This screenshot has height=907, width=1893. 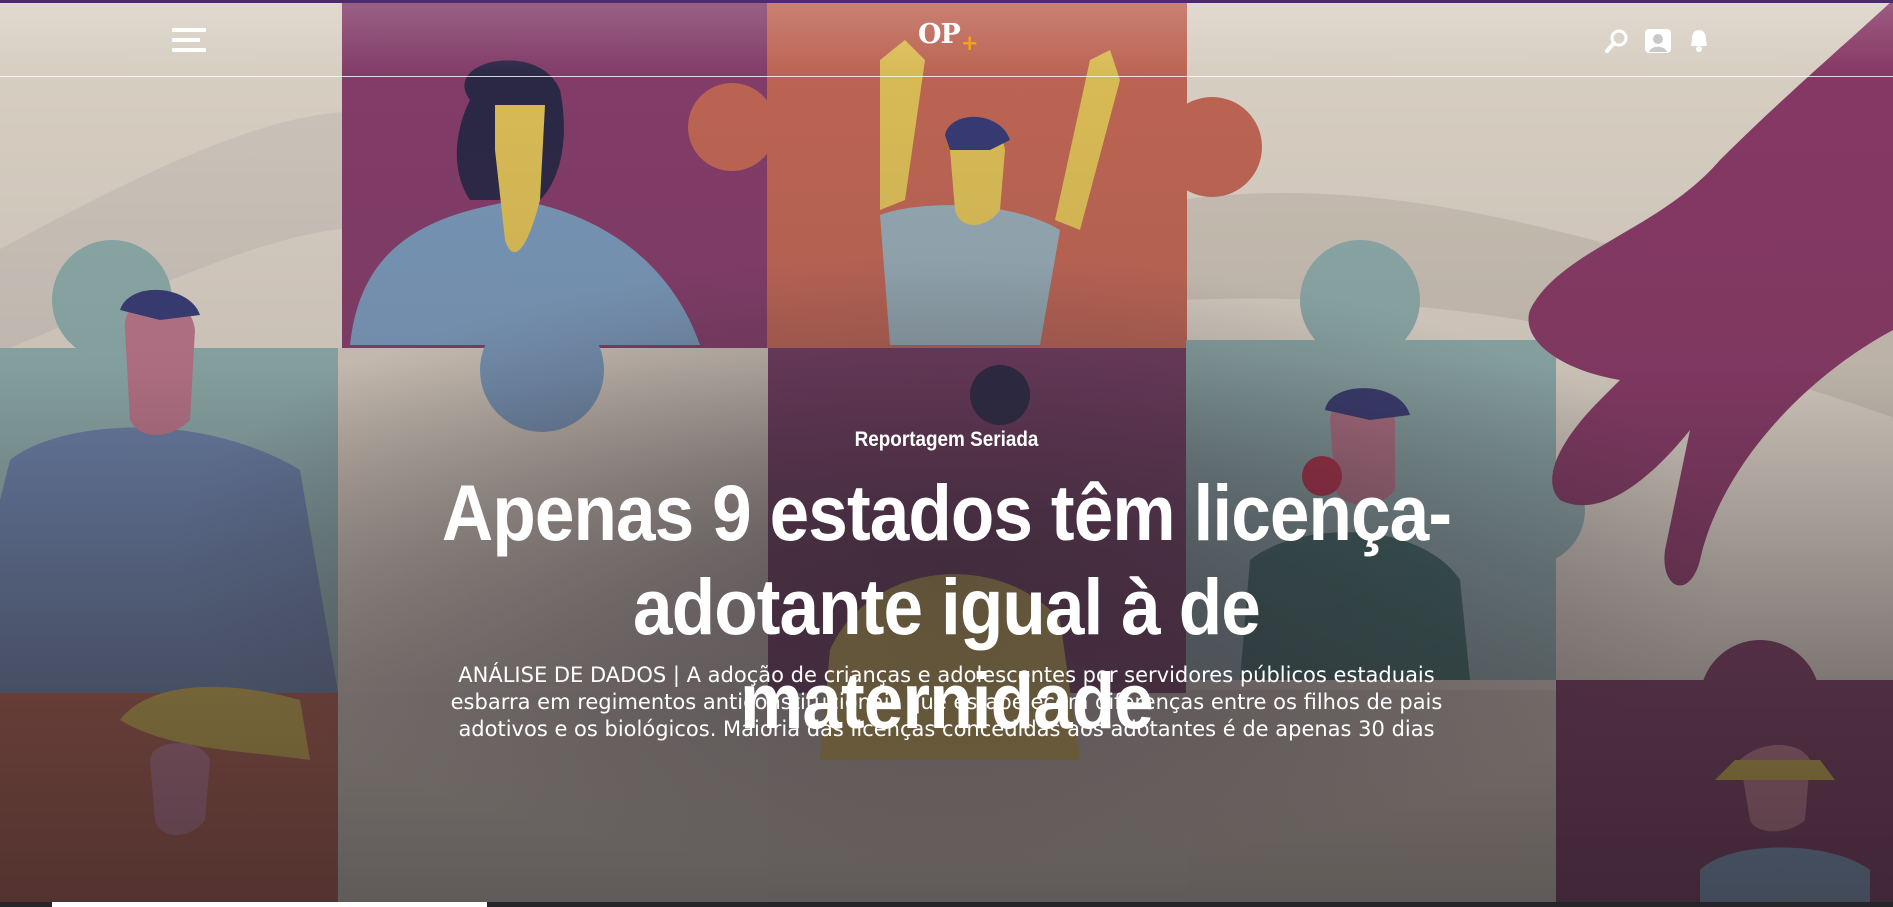 What do you see at coordinates (189, 30) in the screenshot?
I see `hamburger-menu-icon` at bounding box center [189, 30].